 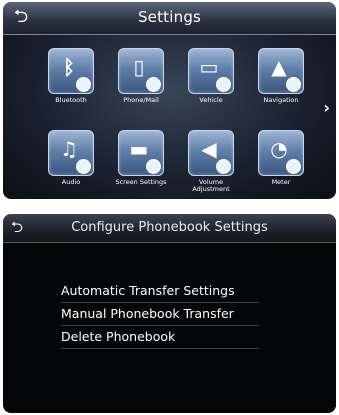 I want to click on tile-navigation: ▲ Navigation, so click(x=281, y=76).